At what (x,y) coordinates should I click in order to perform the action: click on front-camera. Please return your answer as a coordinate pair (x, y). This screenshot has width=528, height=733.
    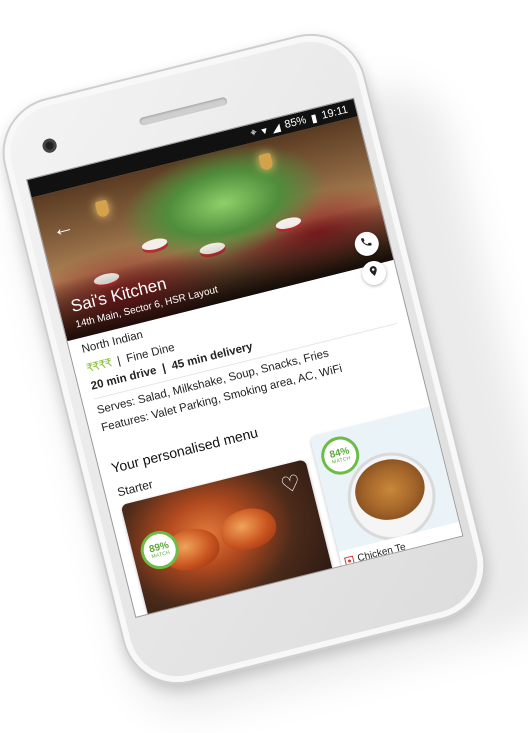
    Looking at the image, I should click on (50, 146).